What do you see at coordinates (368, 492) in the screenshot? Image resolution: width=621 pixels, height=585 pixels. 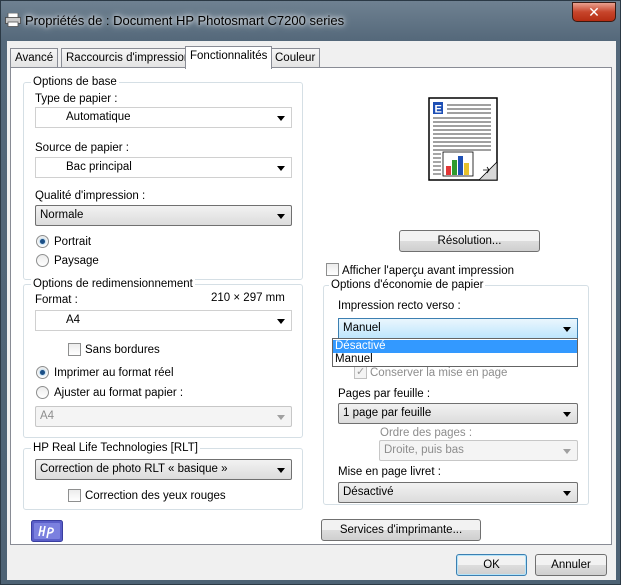 I see `booklet-value: Désactivé` at bounding box center [368, 492].